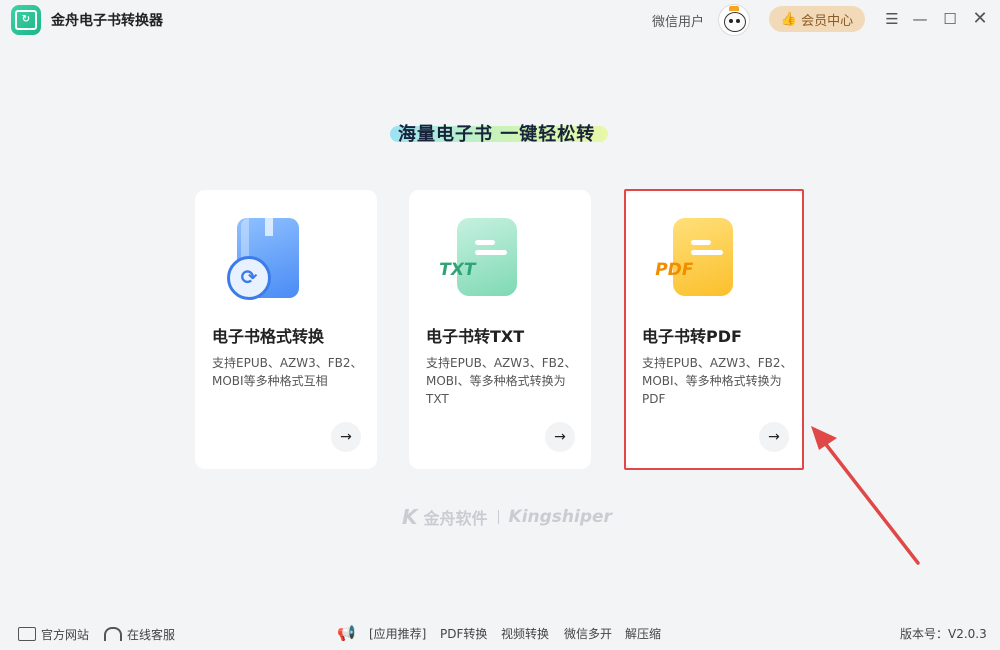  What do you see at coordinates (398, 634) in the screenshot?
I see `app-recommend-label: [应用推荐]` at bounding box center [398, 634].